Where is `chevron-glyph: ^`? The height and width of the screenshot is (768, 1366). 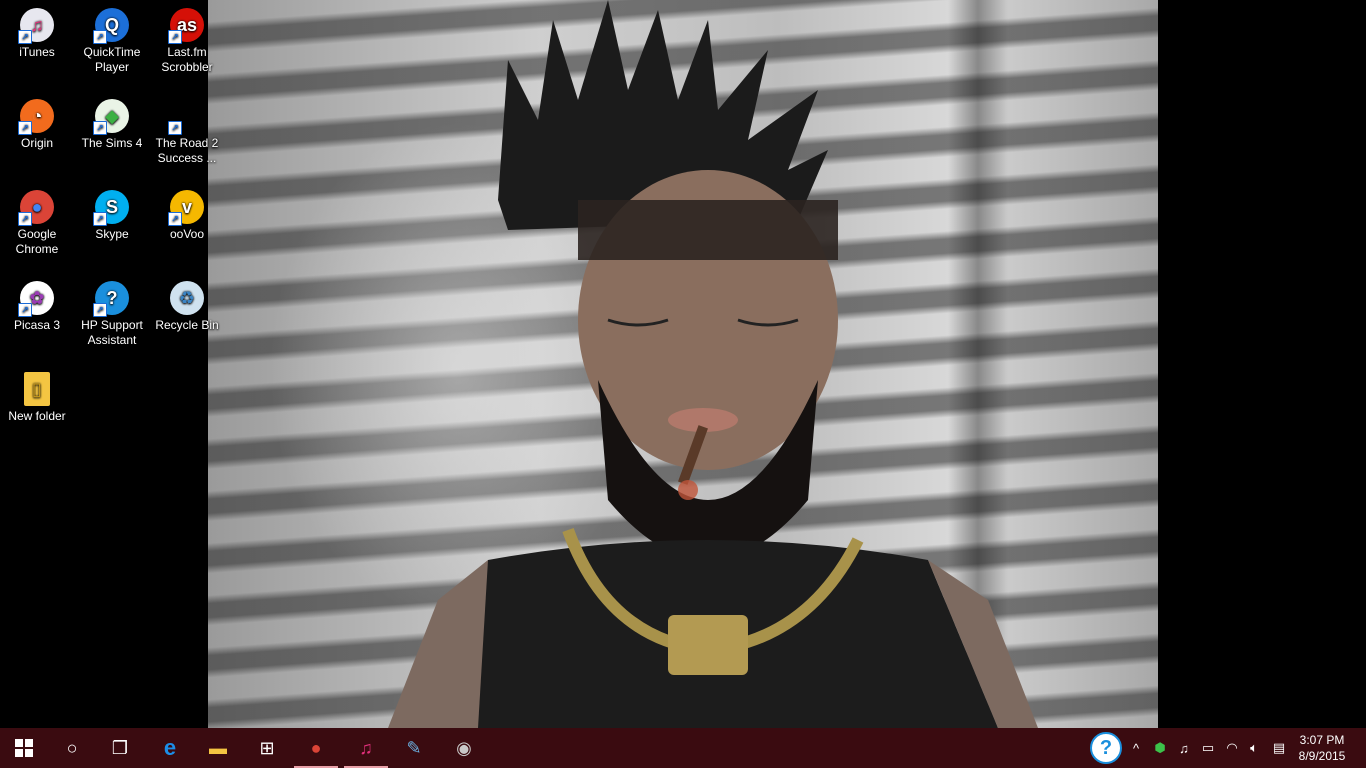 chevron-glyph: ^ is located at coordinates (1136, 748).